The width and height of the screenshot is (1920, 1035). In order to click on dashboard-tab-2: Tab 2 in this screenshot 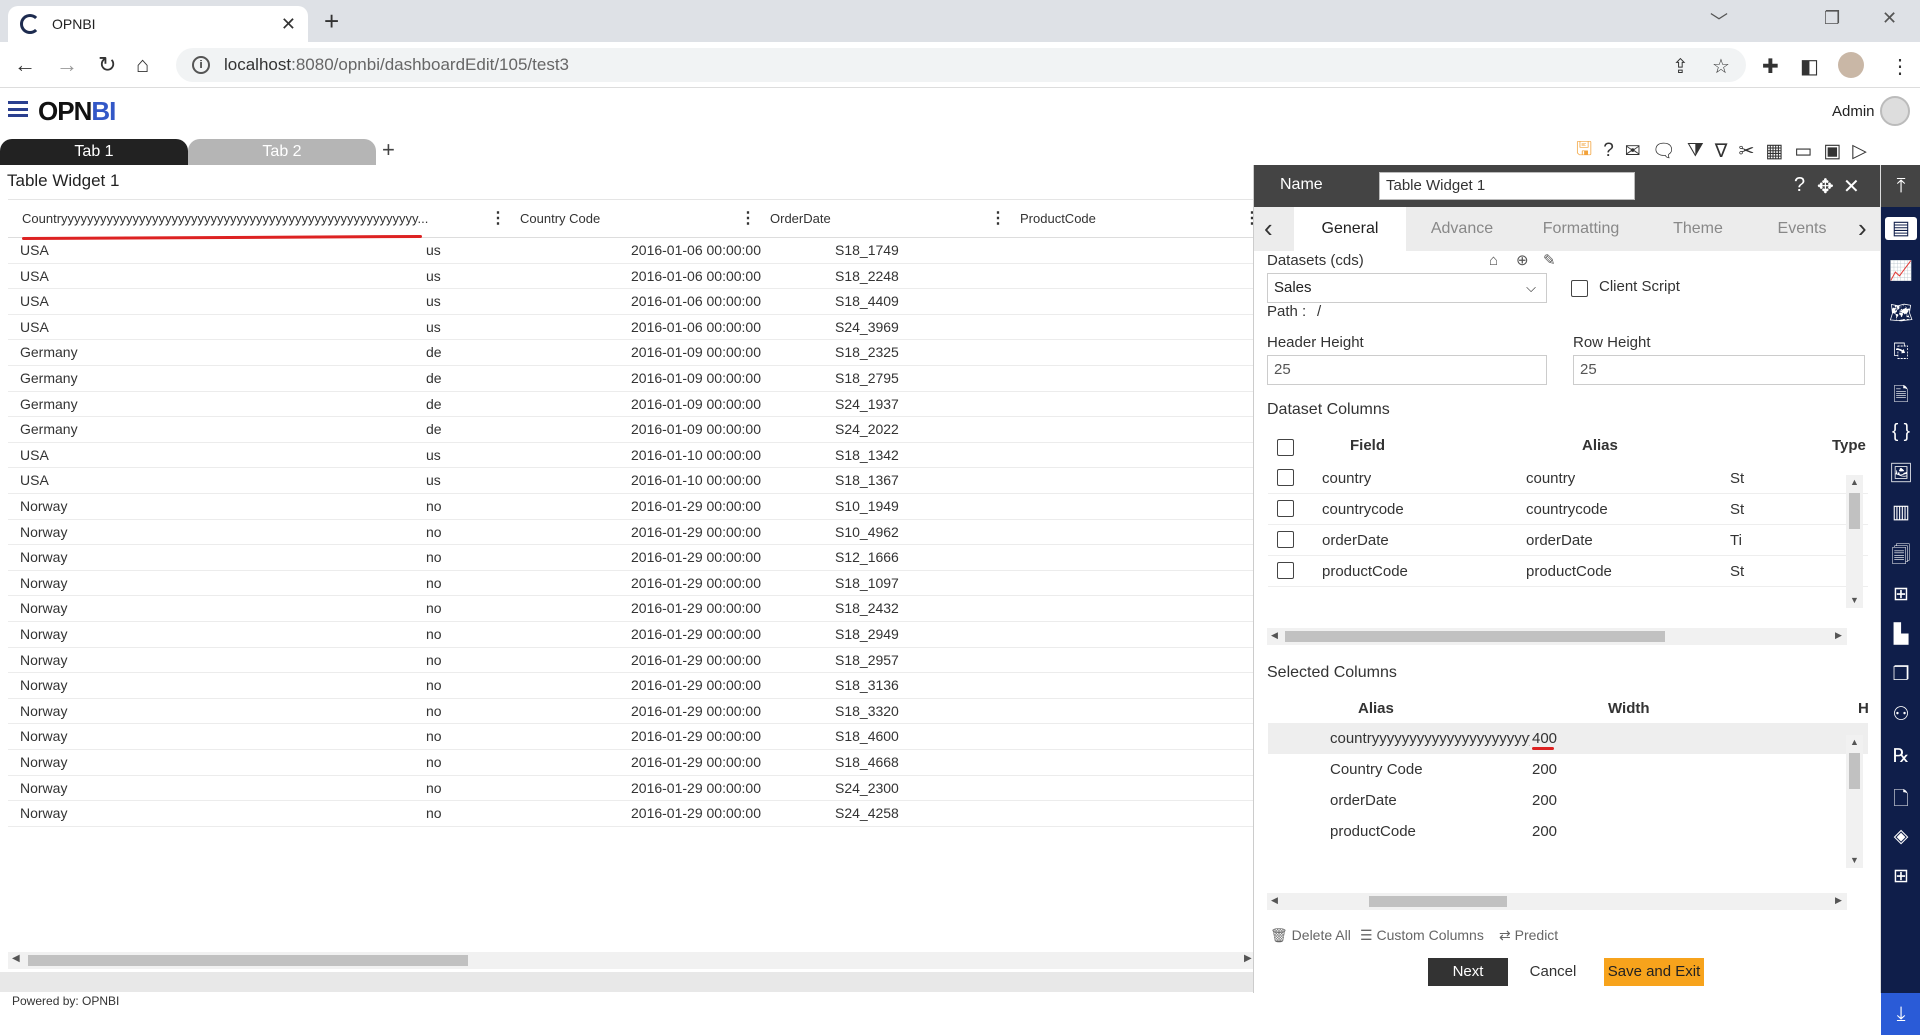, I will do `click(282, 152)`.